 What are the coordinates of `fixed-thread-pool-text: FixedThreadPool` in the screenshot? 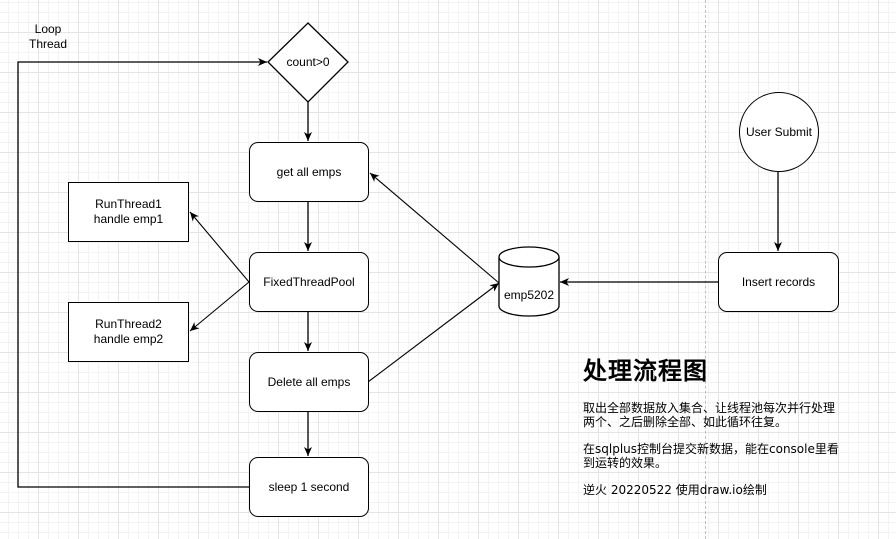 It's located at (309, 281).